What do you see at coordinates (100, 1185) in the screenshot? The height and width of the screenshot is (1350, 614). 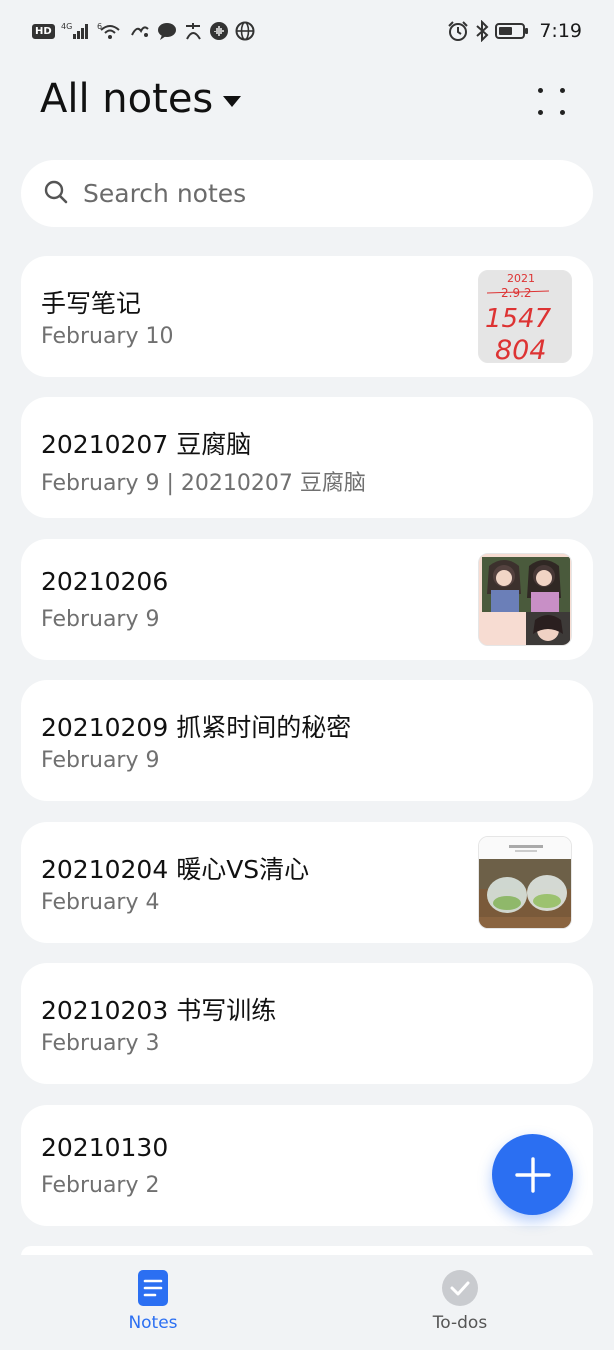 I see `note-subtitle: February 2` at bounding box center [100, 1185].